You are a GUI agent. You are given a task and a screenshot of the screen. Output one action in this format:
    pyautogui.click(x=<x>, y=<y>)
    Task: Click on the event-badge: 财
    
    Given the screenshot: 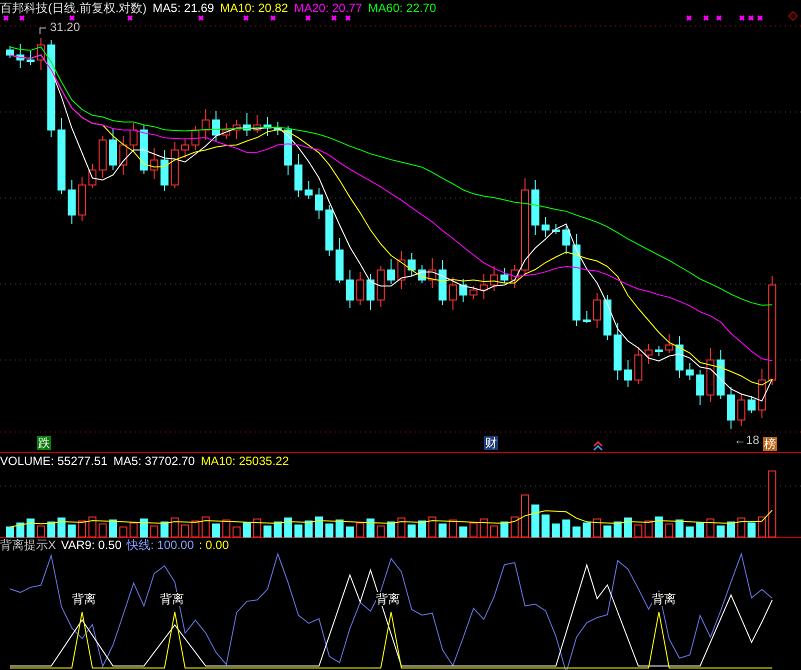 What is the action you would take?
    pyautogui.click(x=491, y=443)
    